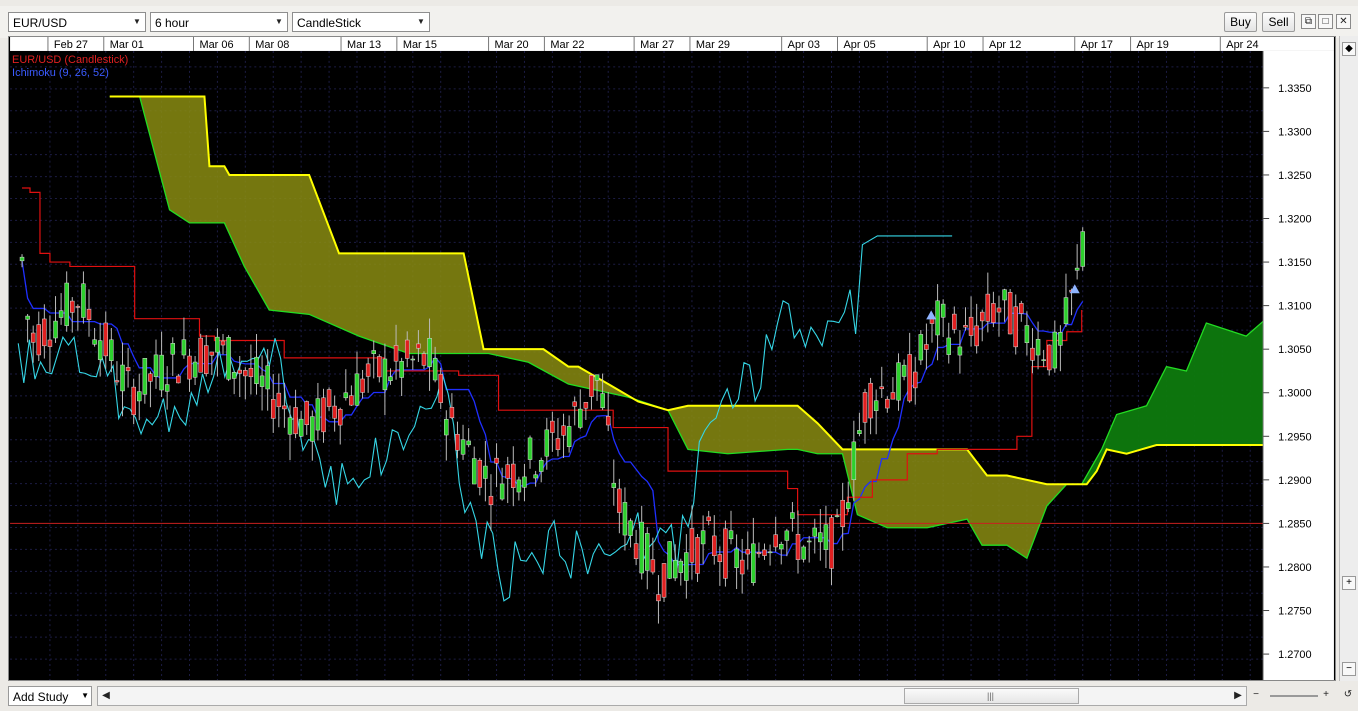 The width and height of the screenshot is (1358, 711). What do you see at coordinates (279, 21) in the screenshot?
I see `chevron-down-icon: ▼` at bounding box center [279, 21].